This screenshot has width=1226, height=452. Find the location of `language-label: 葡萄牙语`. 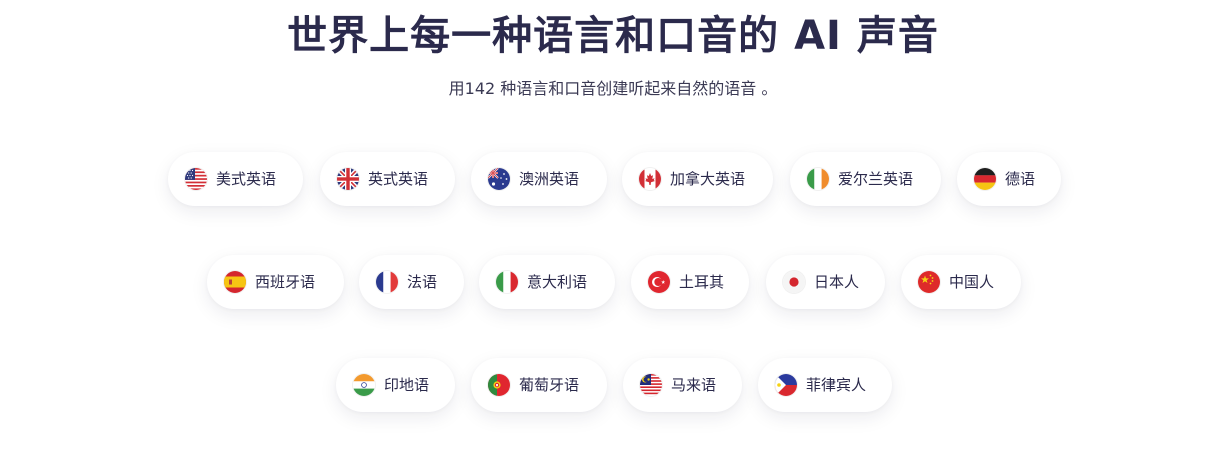

language-label: 葡萄牙语 is located at coordinates (549, 385).